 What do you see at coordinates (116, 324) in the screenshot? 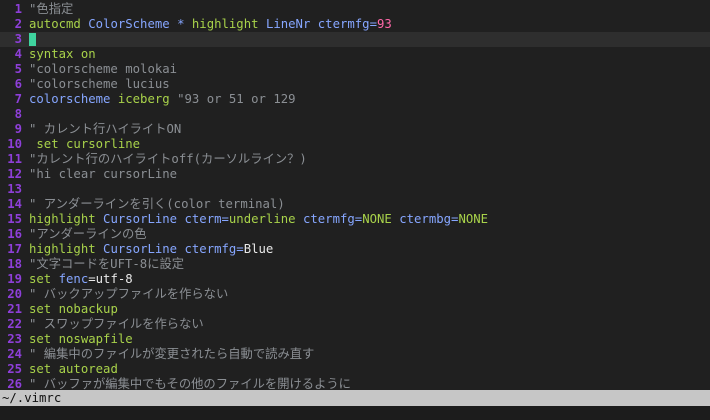
I see `line-code: " スワップファイルを作らない` at bounding box center [116, 324].